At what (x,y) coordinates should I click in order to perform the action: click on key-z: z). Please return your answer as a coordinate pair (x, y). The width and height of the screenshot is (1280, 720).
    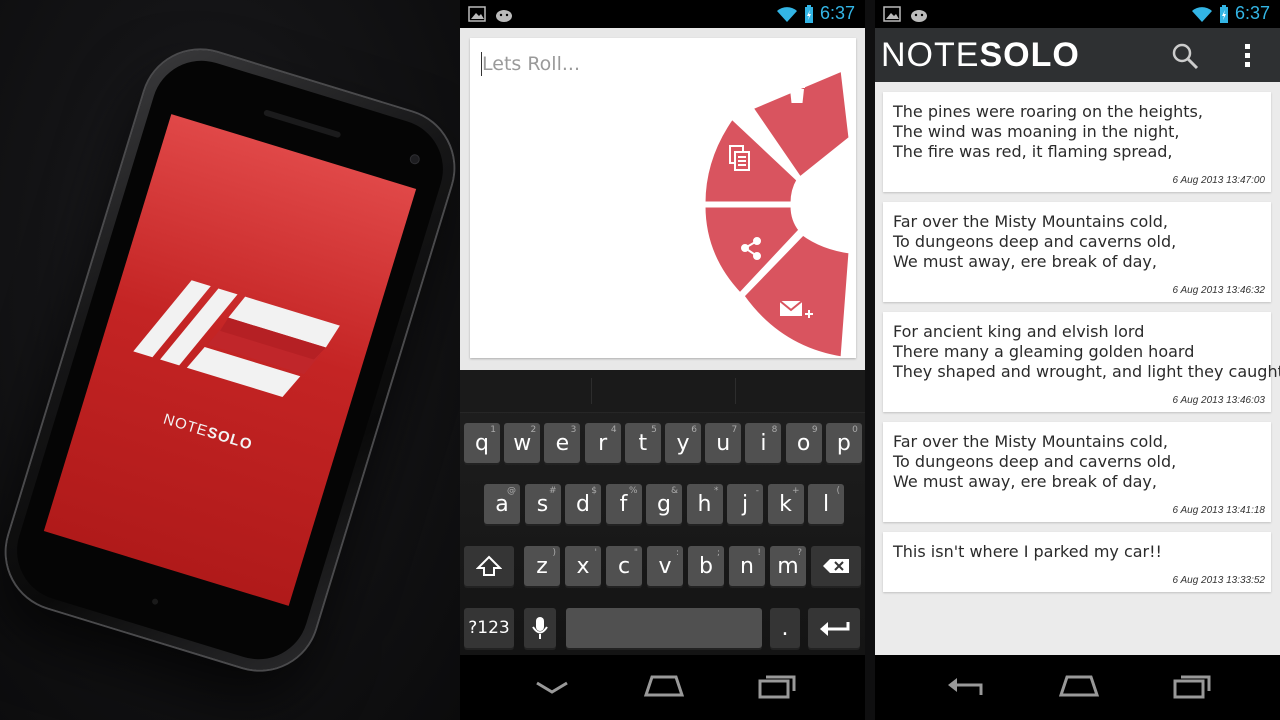
    Looking at the image, I should click on (542, 566).